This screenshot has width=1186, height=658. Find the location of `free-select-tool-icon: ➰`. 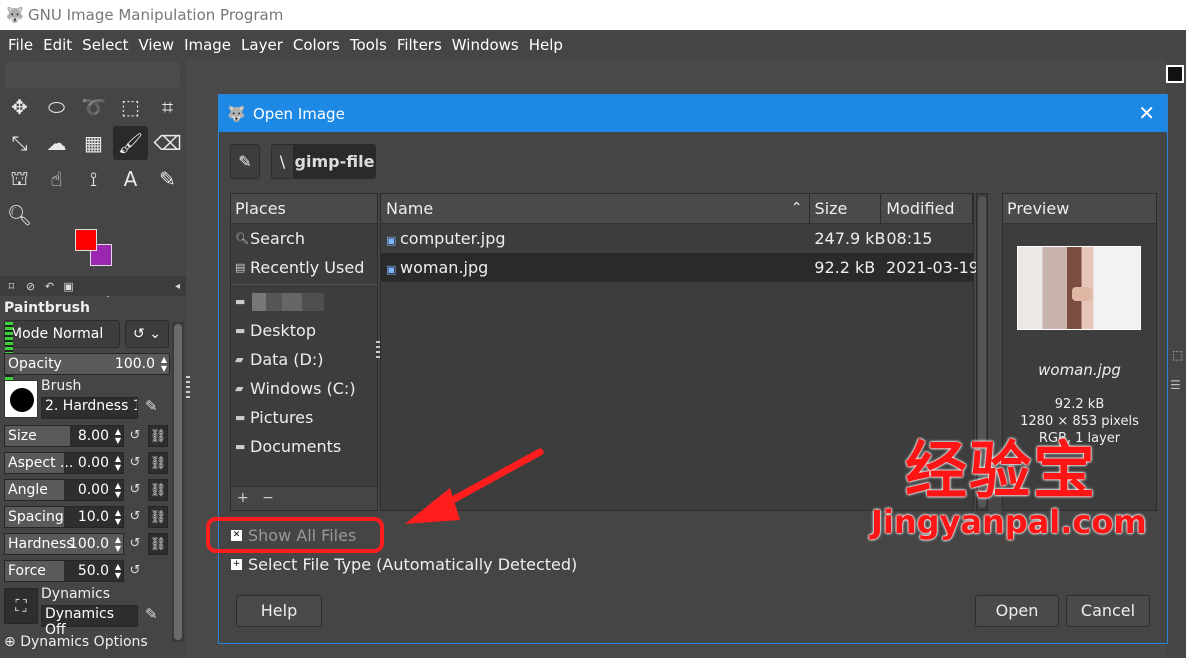

free-select-tool-icon: ➰ is located at coordinates (93, 107).